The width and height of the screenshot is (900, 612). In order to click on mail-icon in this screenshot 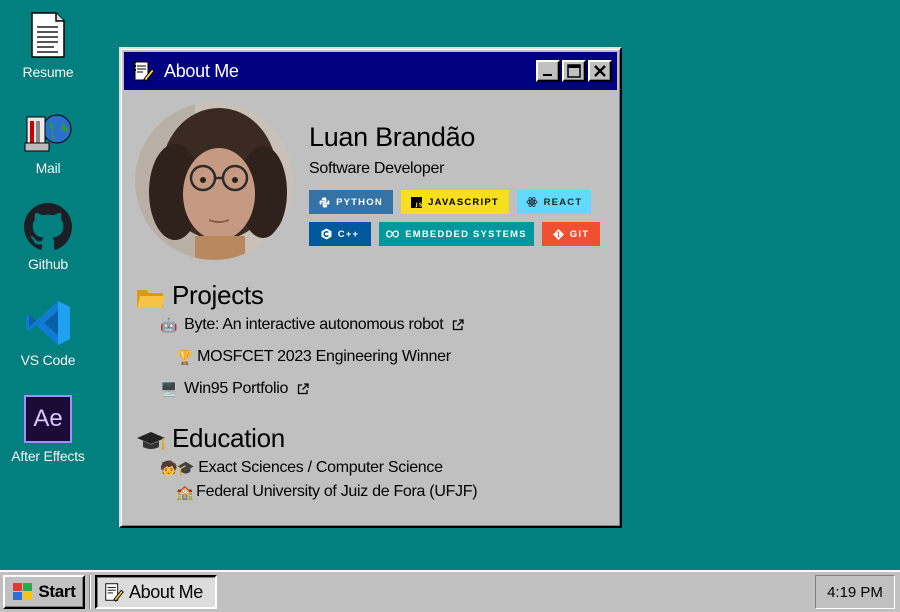, I will do `click(48, 131)`.